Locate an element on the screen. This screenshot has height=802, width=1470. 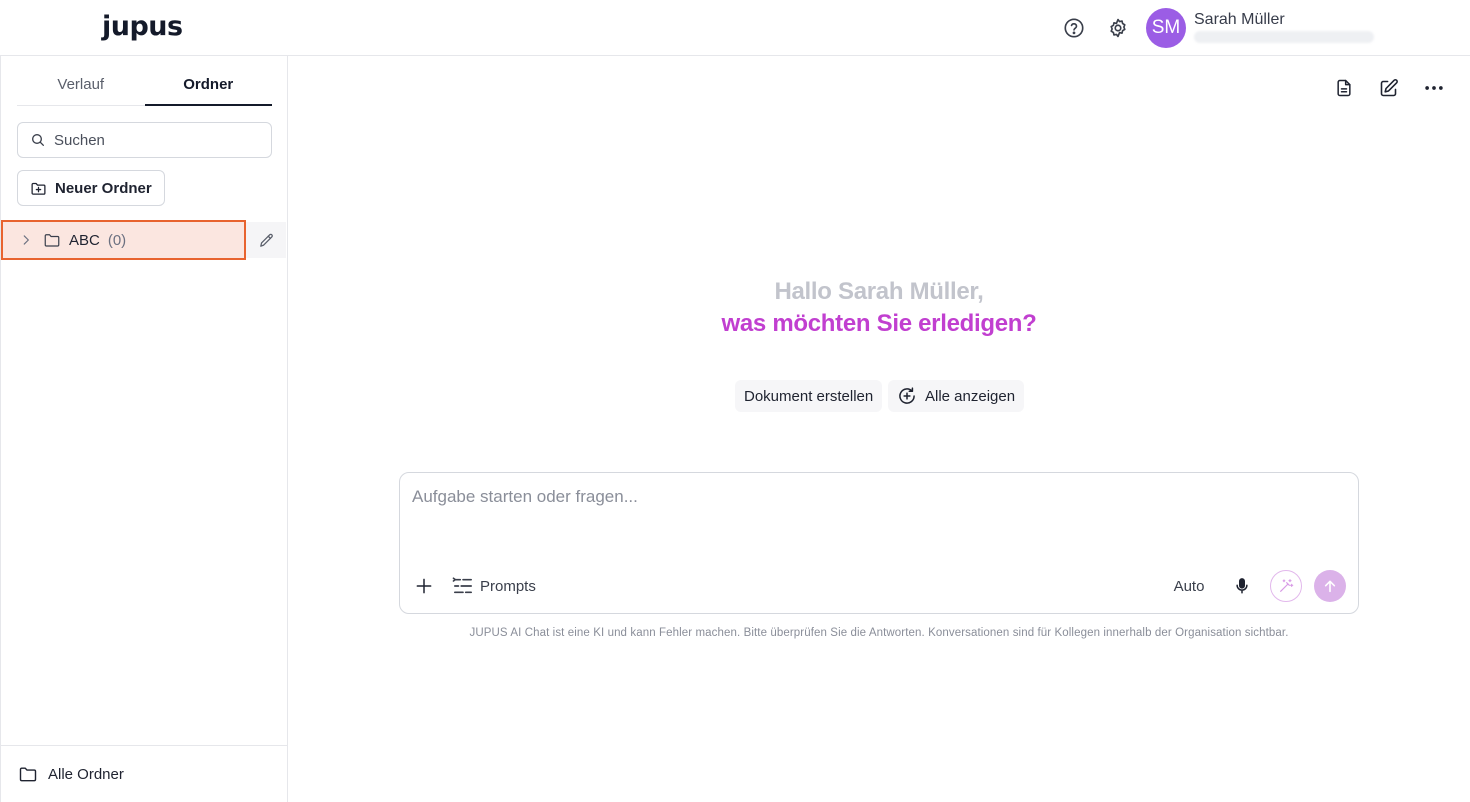
new-chat-edit-icon is located at coordinates (1388, 88).